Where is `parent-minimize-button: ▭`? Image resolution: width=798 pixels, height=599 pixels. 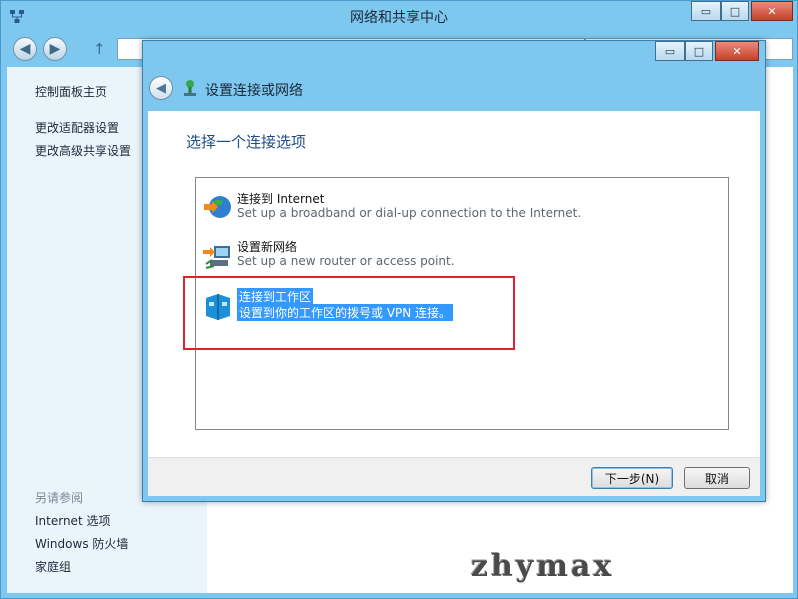 parent-minimize-button: ▭ is located at coordinates (706, 11).